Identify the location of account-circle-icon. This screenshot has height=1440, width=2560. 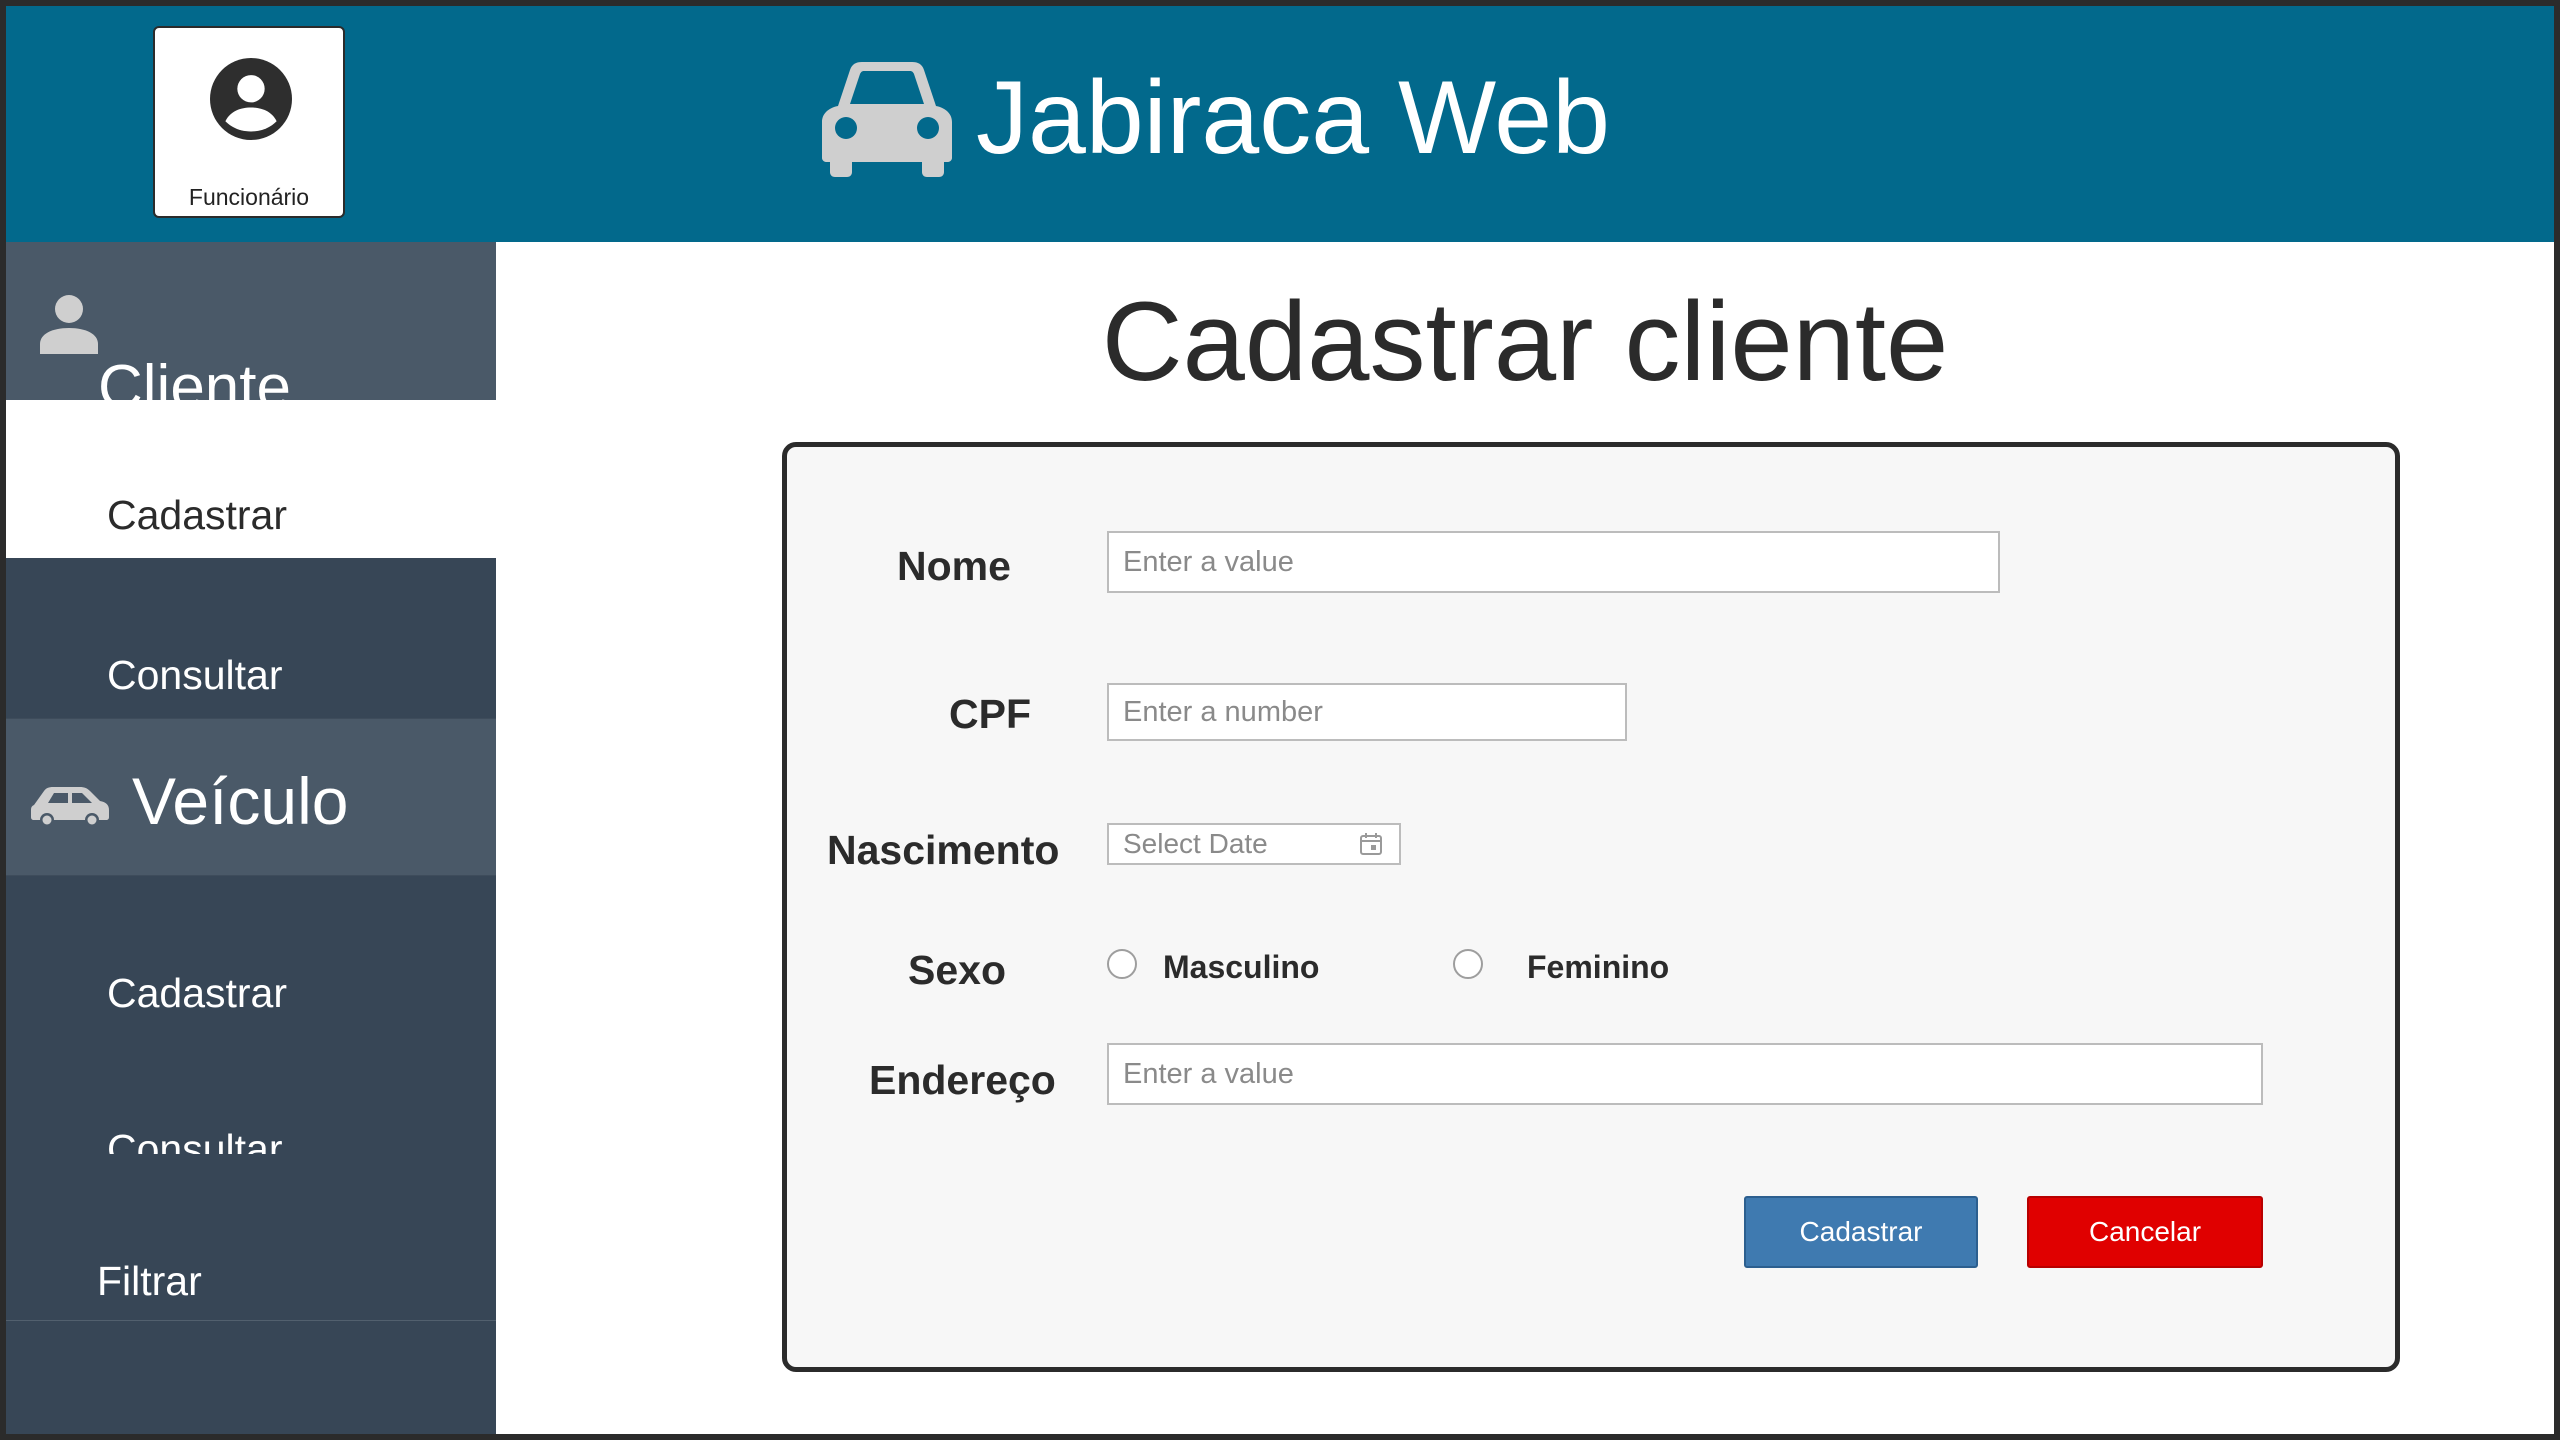
(251, 99).